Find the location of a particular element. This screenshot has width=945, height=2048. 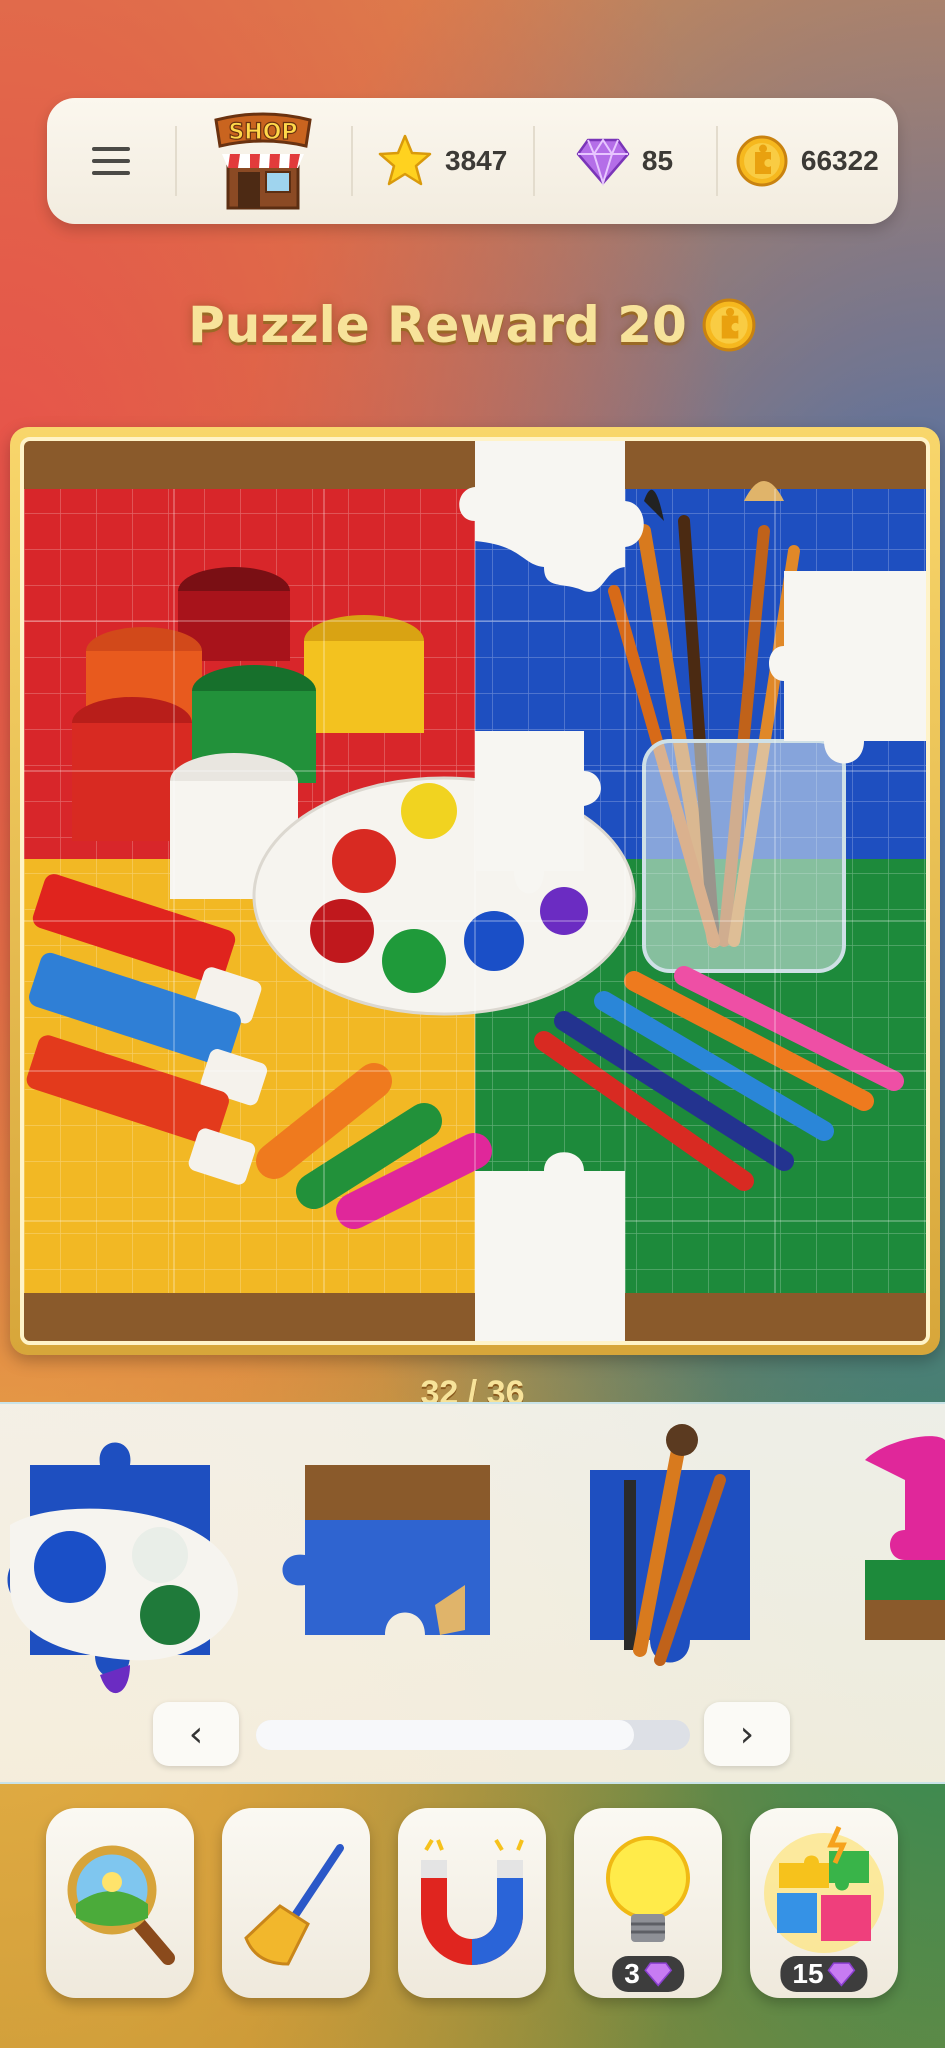

hint-button: 3 is located at coordinates (648, 1903).